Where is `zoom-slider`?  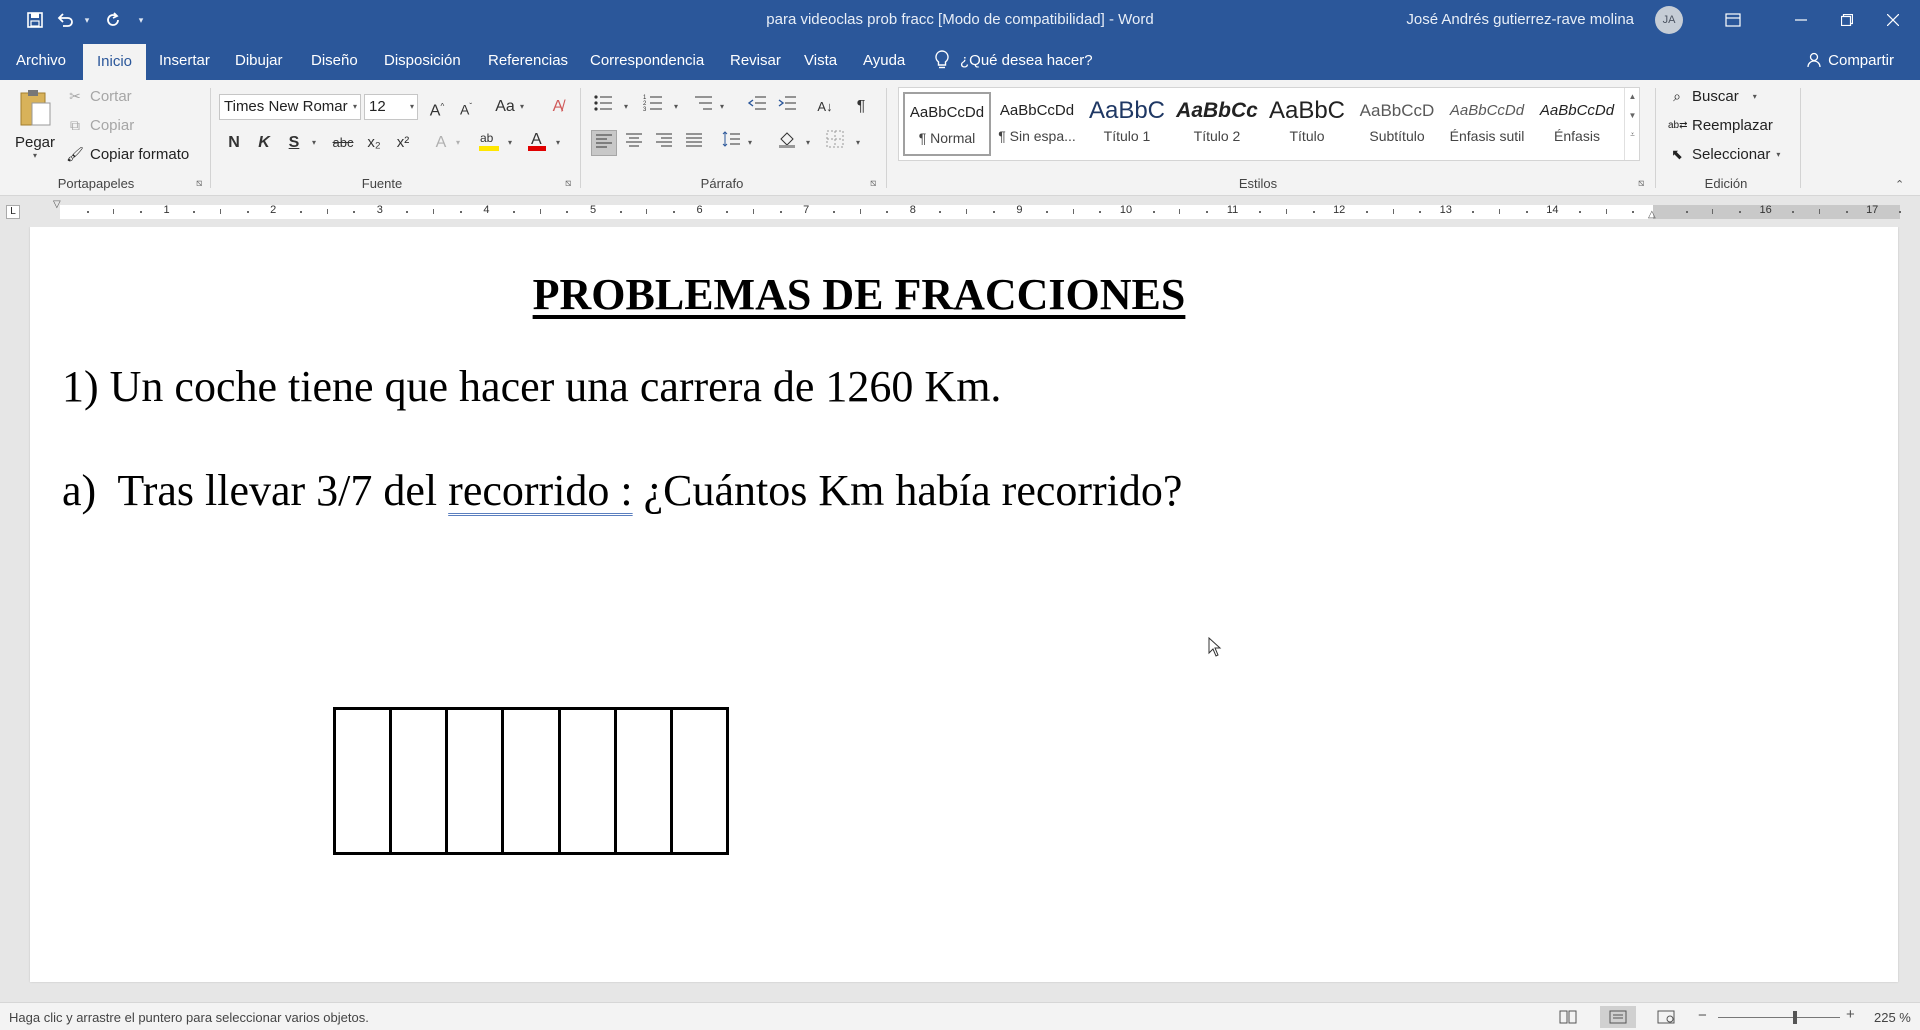 zoom-slider is located at coordinates (1779, 1017).